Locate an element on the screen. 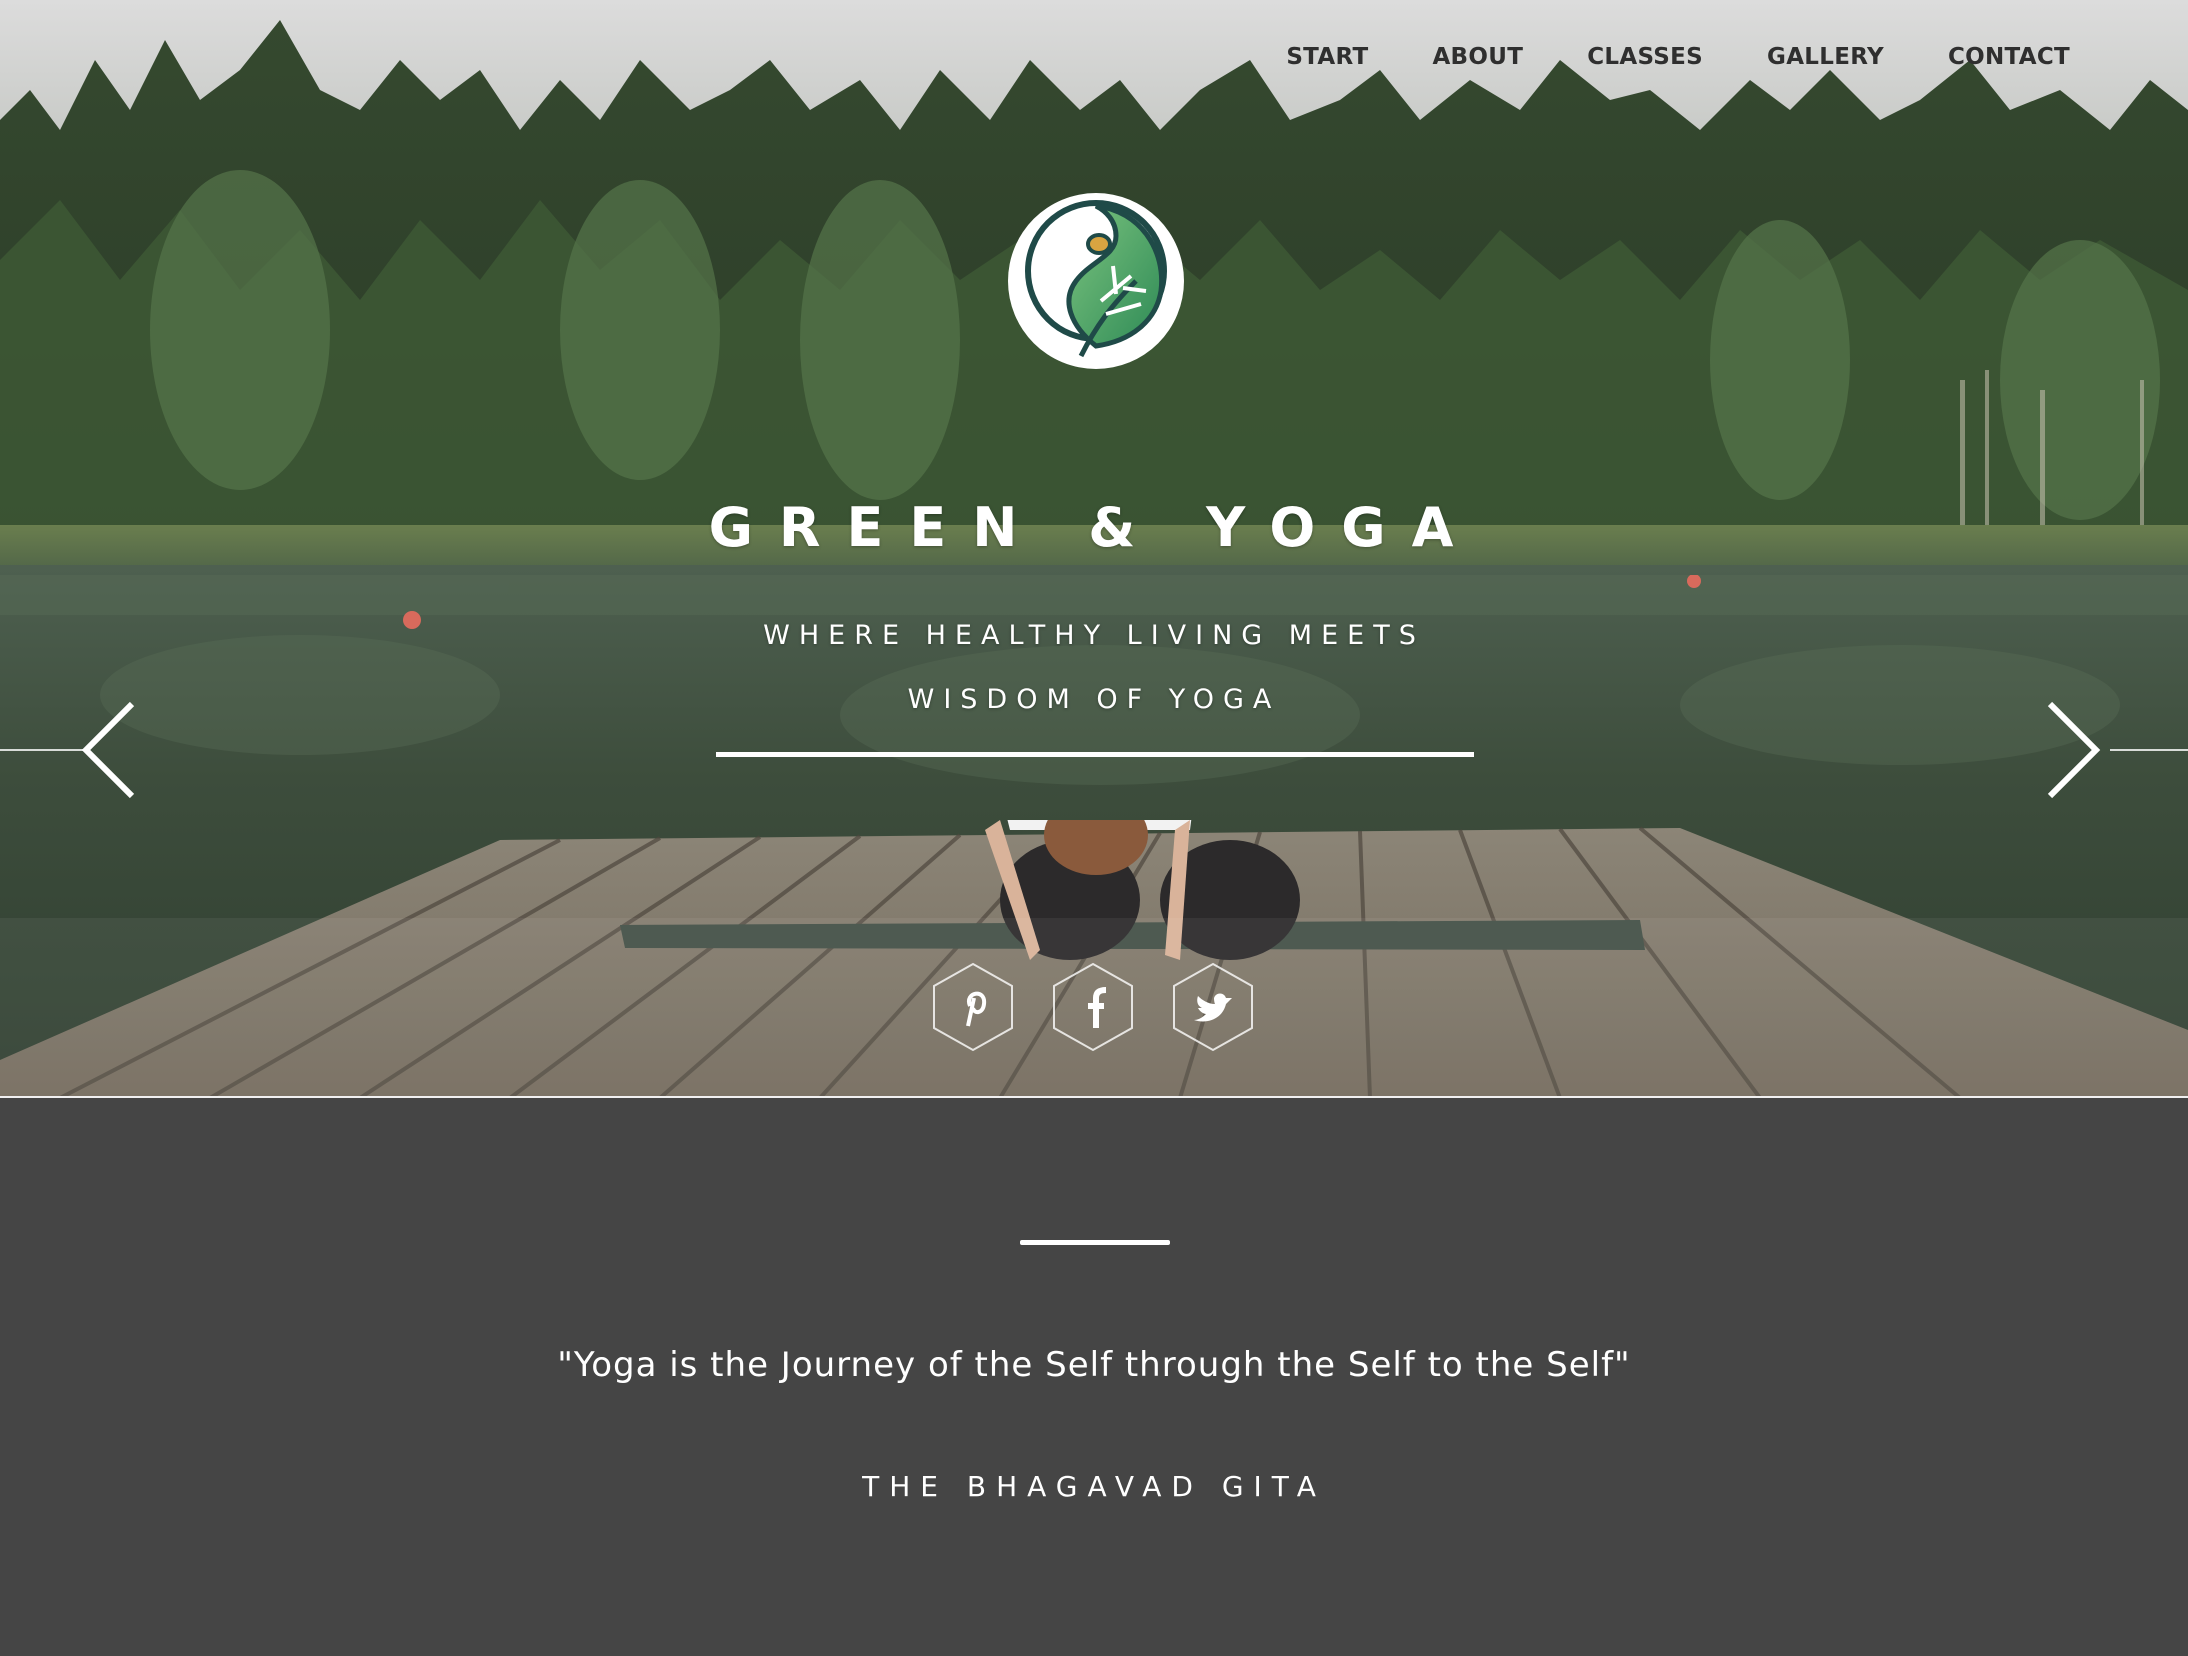 This screenshot has width=2188, height=1656. quote-author: THE BHAGAVAD GITA is located at coordinates (1094, 1486).